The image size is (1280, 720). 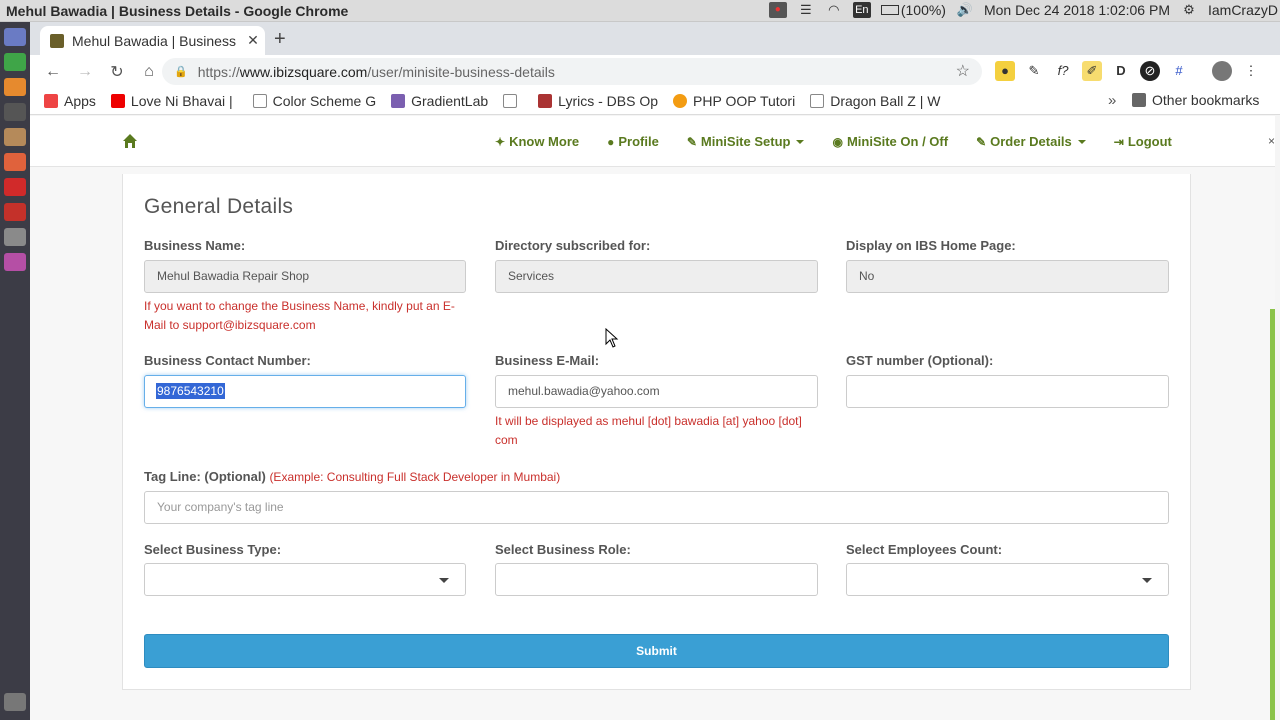 What do you see at coordinates (156, 40) in the screenshot?
I see `tab-title: Mehul Bawadia | Business Details` at bounding box center [156, 40].